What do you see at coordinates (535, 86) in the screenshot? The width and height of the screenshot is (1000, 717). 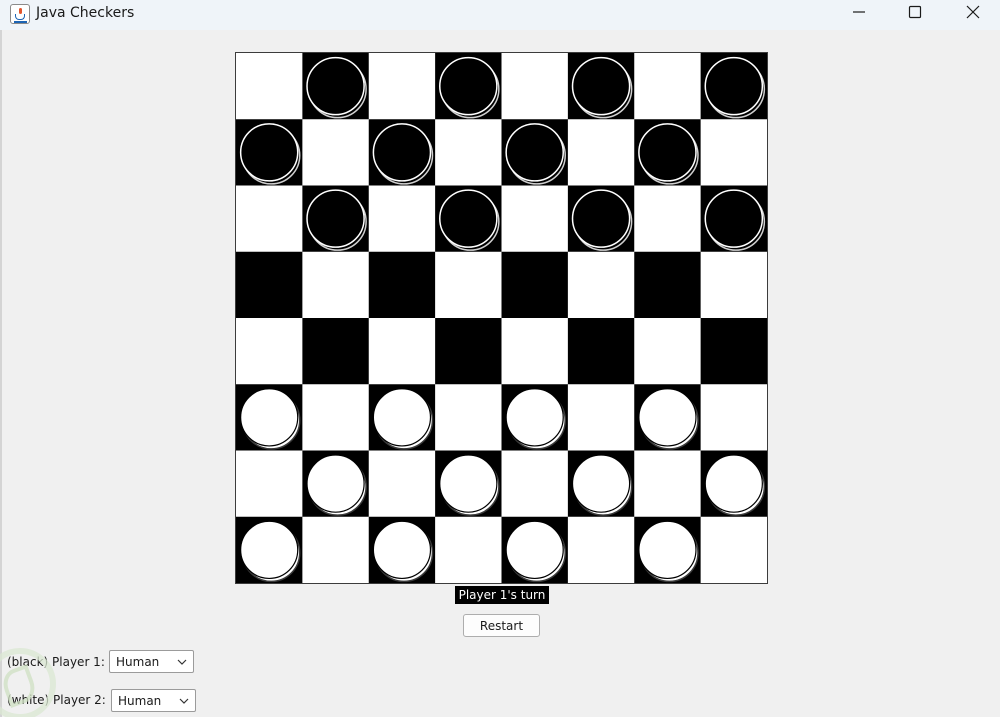 I see `board-square-r0c4` at bounding box center [535, 86].